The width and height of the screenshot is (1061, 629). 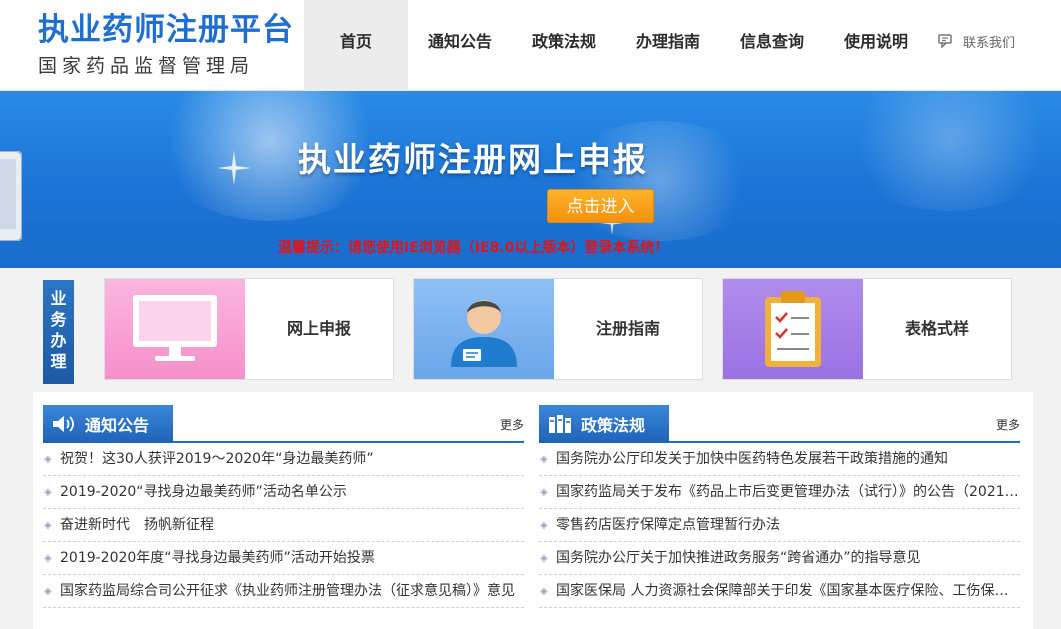 I want to click on business-label-char: 务, so click(x=58, y=319).